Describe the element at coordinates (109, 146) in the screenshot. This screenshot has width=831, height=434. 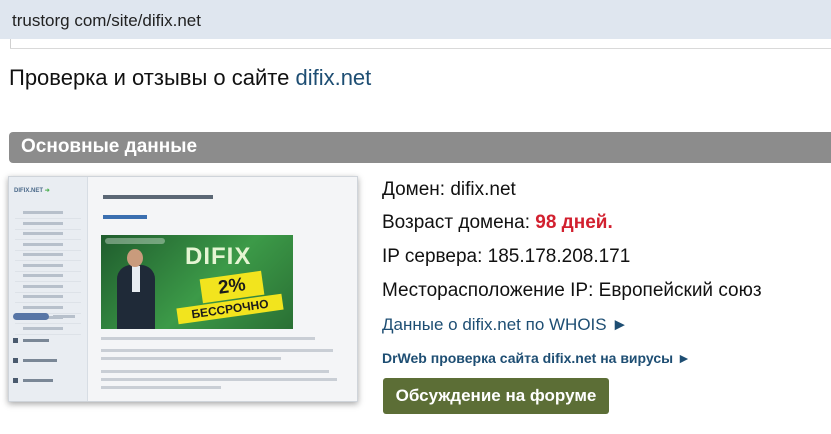
I see `section-title: Основные данные` at that location.